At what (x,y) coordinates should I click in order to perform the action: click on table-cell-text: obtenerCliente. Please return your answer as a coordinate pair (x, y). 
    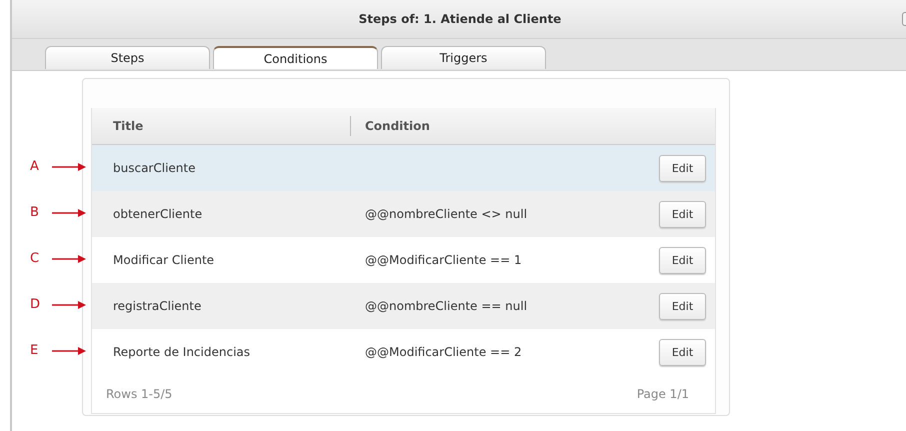
    Looking at the image, I should click on (158, 214).